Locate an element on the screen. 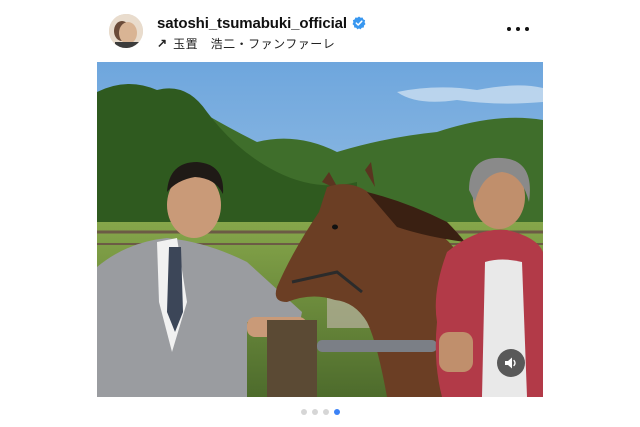  speaker-glyph is located at coordinates (510, 363).